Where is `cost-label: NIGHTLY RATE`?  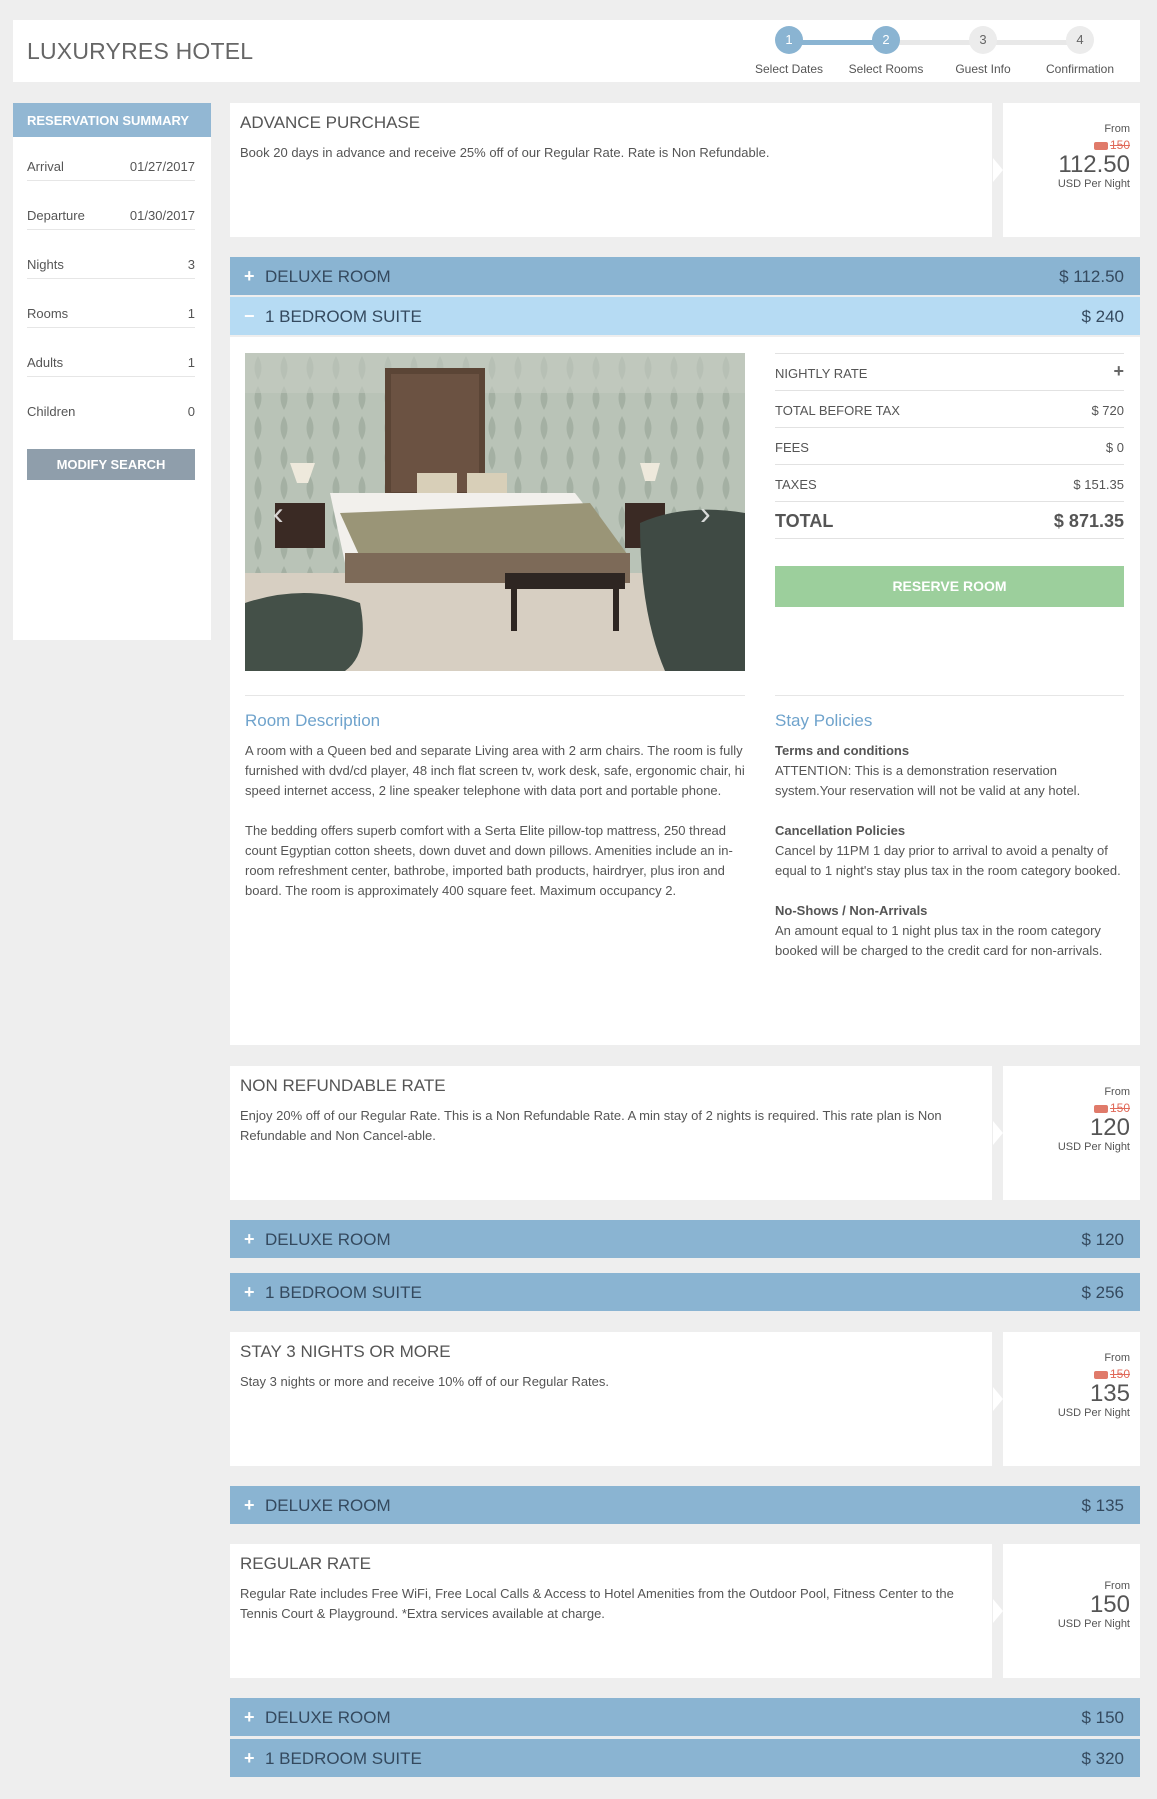
cost-label: NIGHTLY RATE is located at coordinates (821, 373).